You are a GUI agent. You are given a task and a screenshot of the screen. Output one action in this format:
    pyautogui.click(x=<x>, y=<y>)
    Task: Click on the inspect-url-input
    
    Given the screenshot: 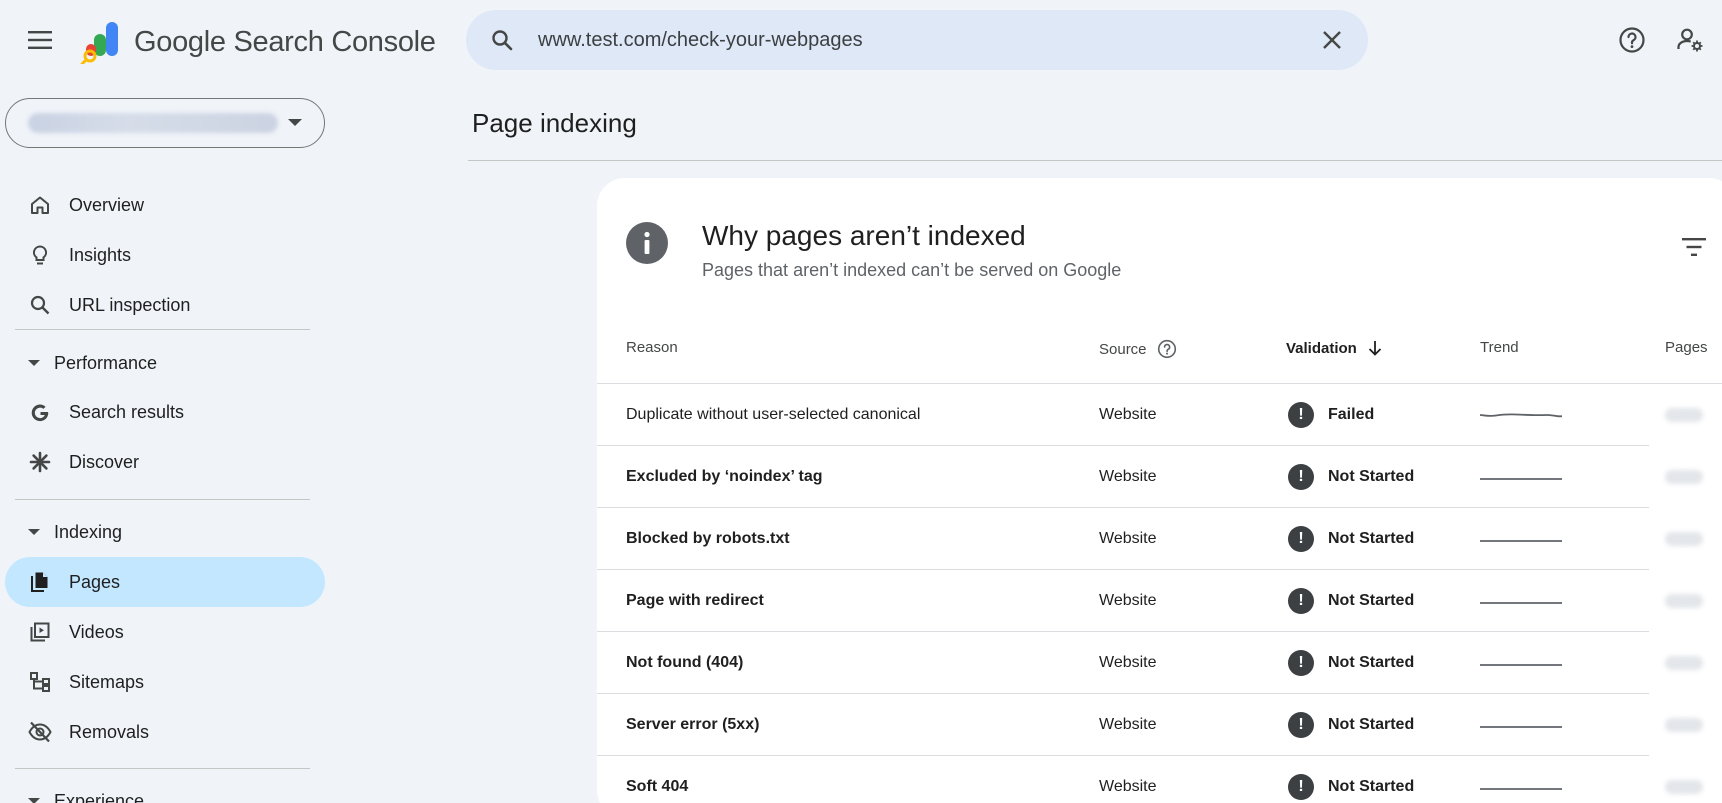 What is the action you would take?
    pyautogui.click(x=918, y=40)
    